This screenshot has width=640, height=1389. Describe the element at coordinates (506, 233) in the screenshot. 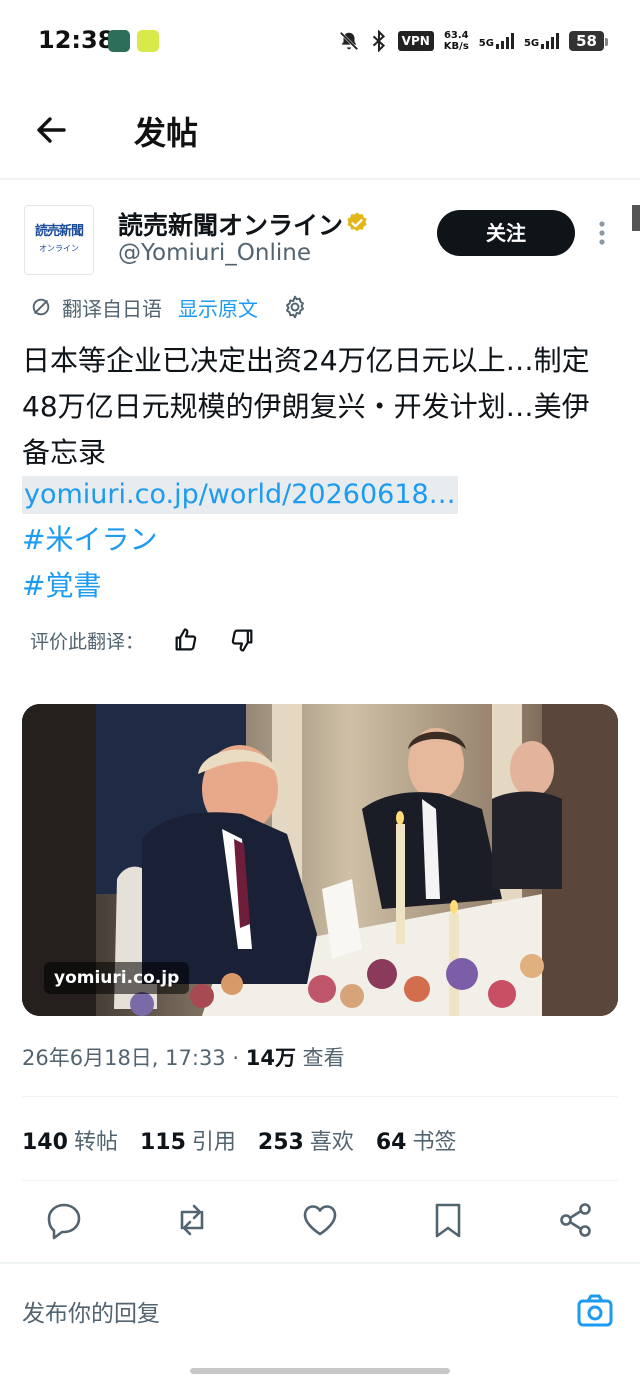

I see `follow-button: 关注` at that location.